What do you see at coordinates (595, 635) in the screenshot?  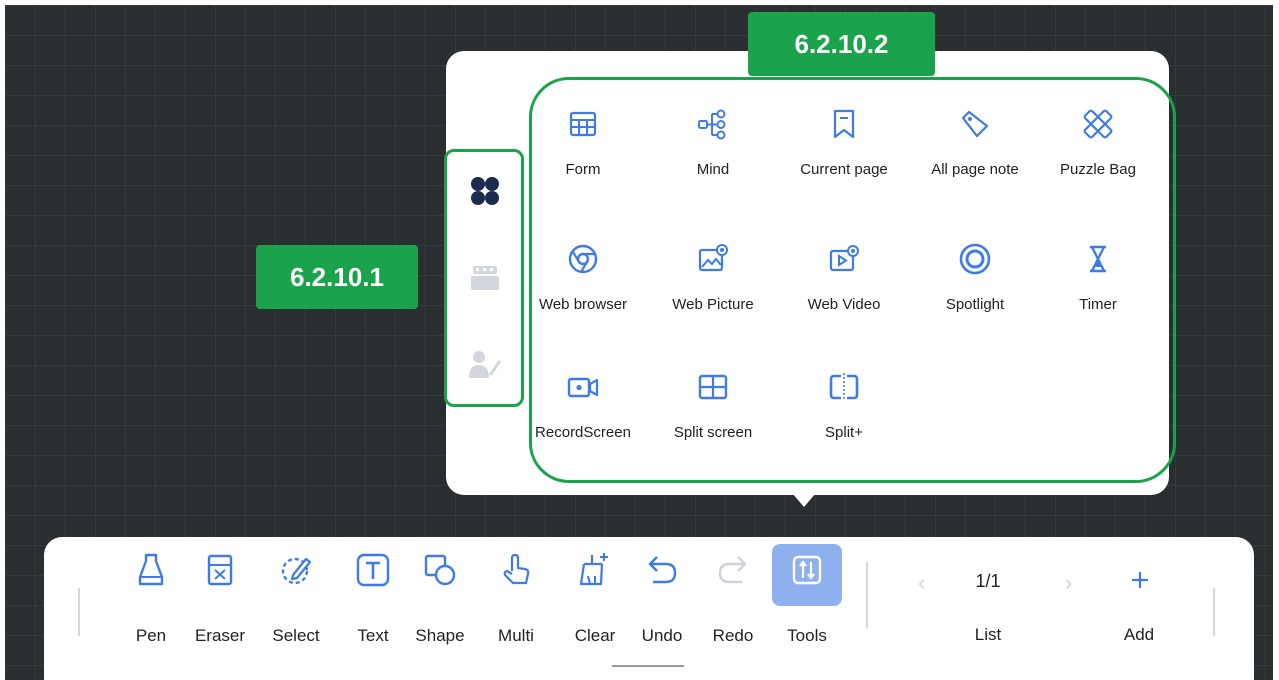 I see `toolbar-label: Clear` at bounding box center [595, 635].